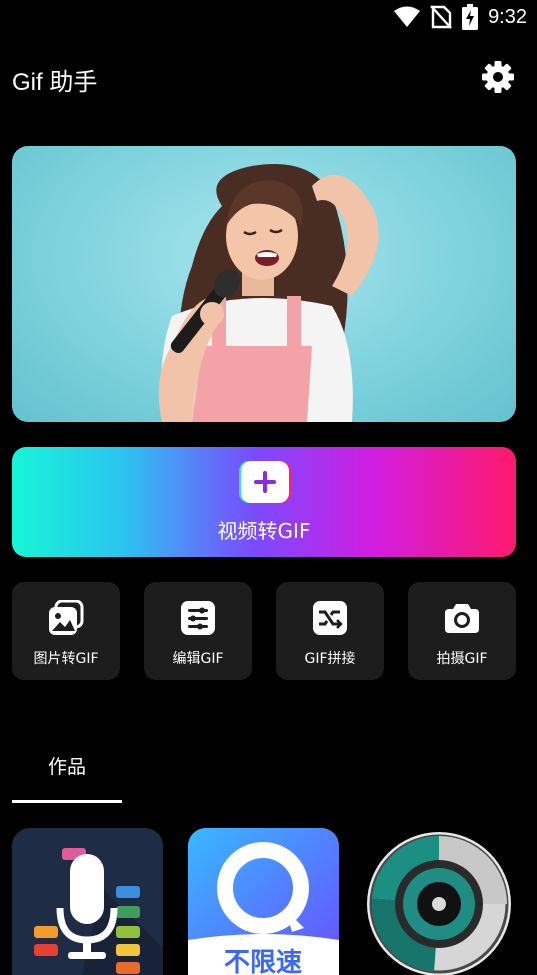  Describe the element at coordinates (330, 659) in the screenshot. I see `tool-label: GIF拼接` at that location.